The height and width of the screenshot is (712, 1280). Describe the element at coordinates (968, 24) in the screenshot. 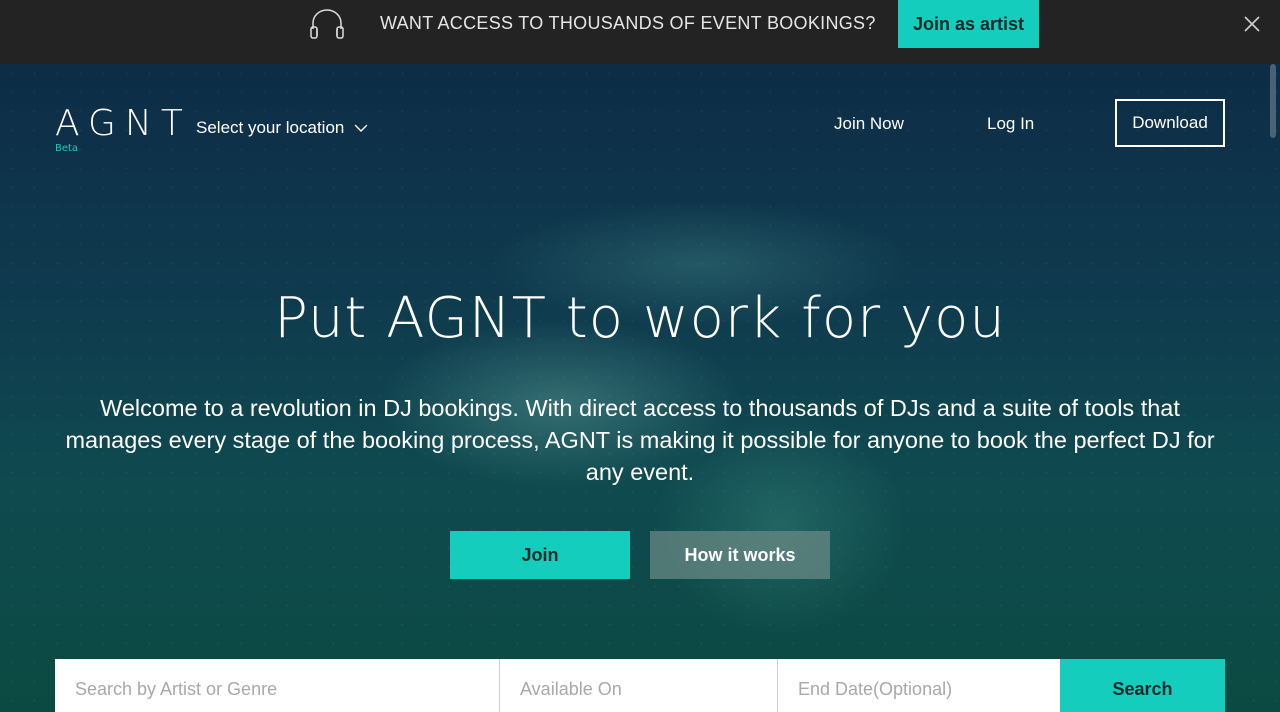

I see `join-as-artist-button: Join as artist` at that location.